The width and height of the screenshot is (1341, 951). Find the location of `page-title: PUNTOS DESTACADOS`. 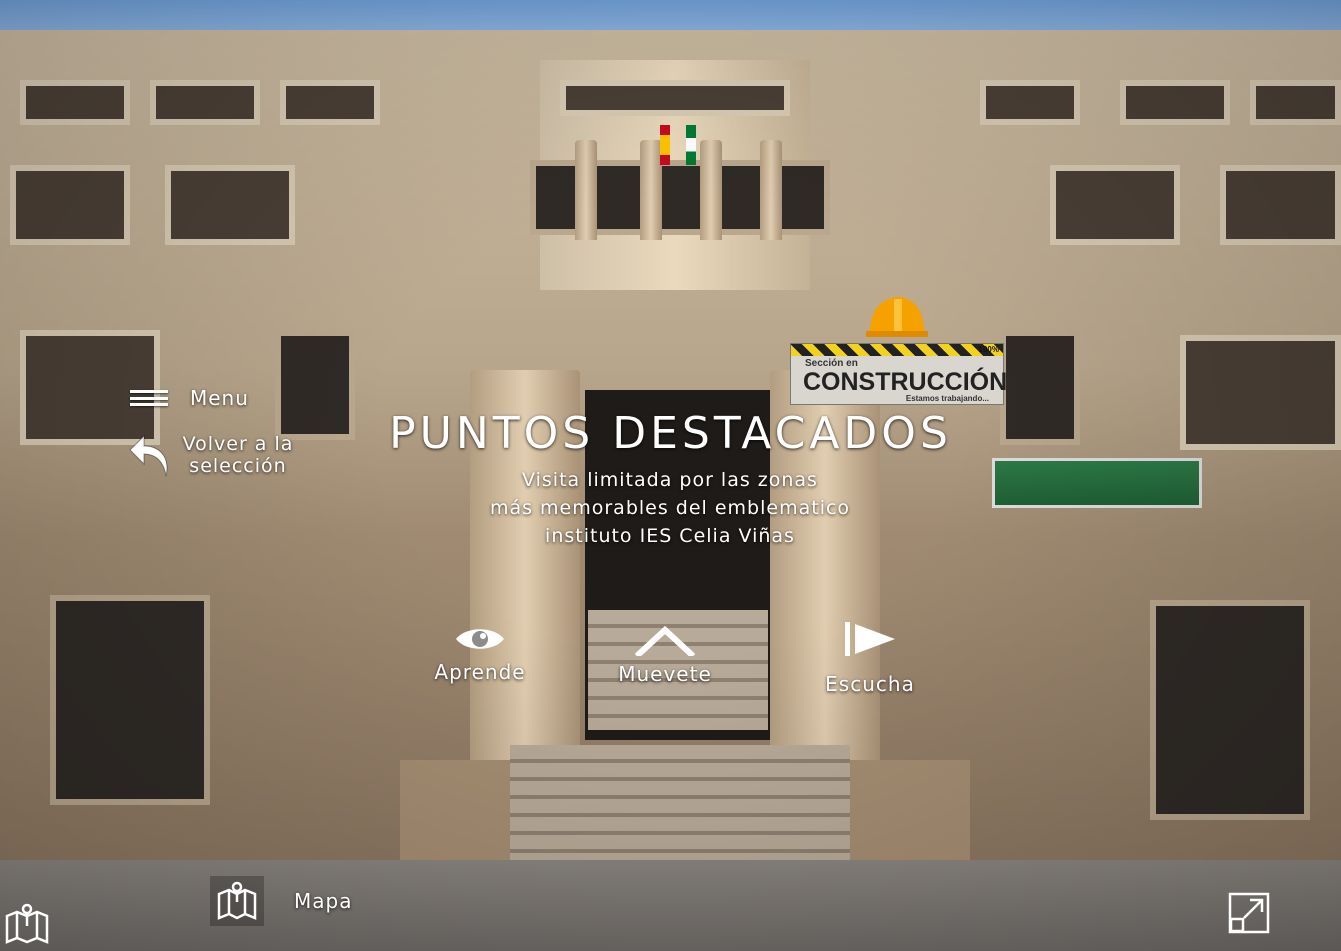

page-title: PUNTOS DESTACADOS is located at coordinates (670, 433).